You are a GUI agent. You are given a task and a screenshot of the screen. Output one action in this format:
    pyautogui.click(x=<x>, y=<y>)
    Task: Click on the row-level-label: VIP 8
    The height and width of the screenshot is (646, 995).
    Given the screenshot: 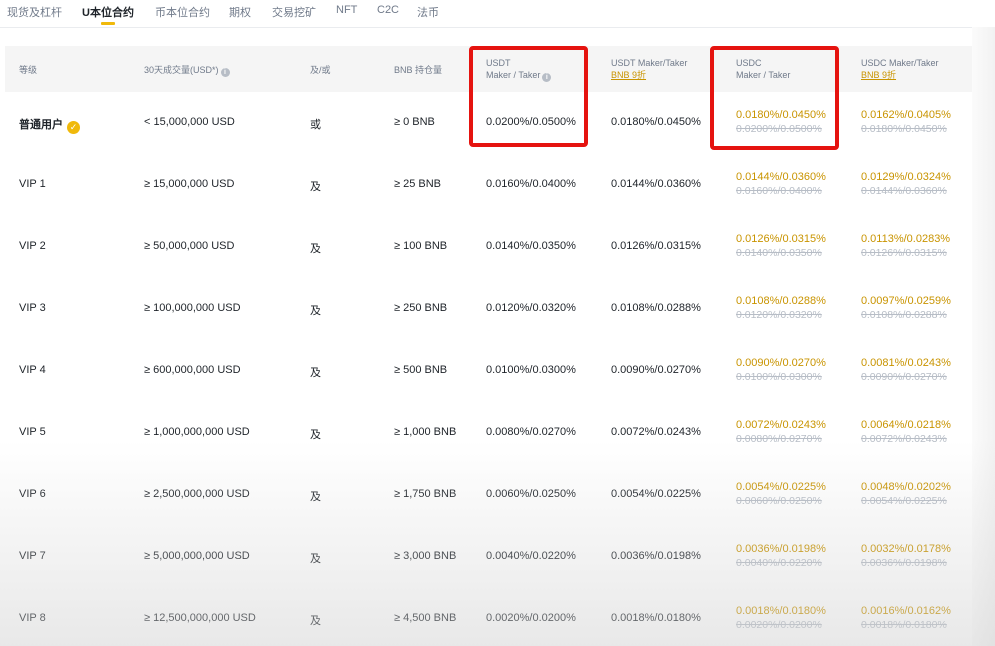 What is the action you would take?
    pyautogui.click(x=32, y=618)
    